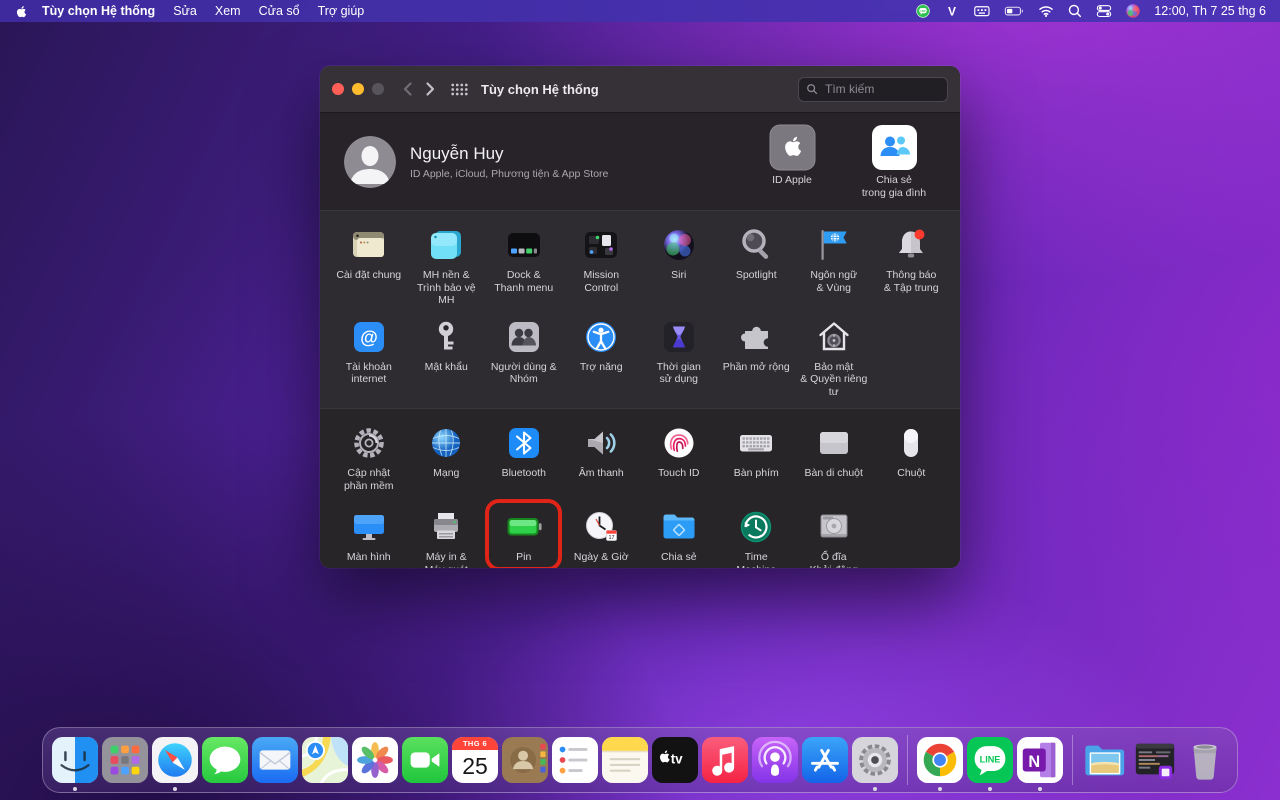  Describe the element at coordinates (679, 265) in the screenshot. I see `pref-siri: Siri` at that location.